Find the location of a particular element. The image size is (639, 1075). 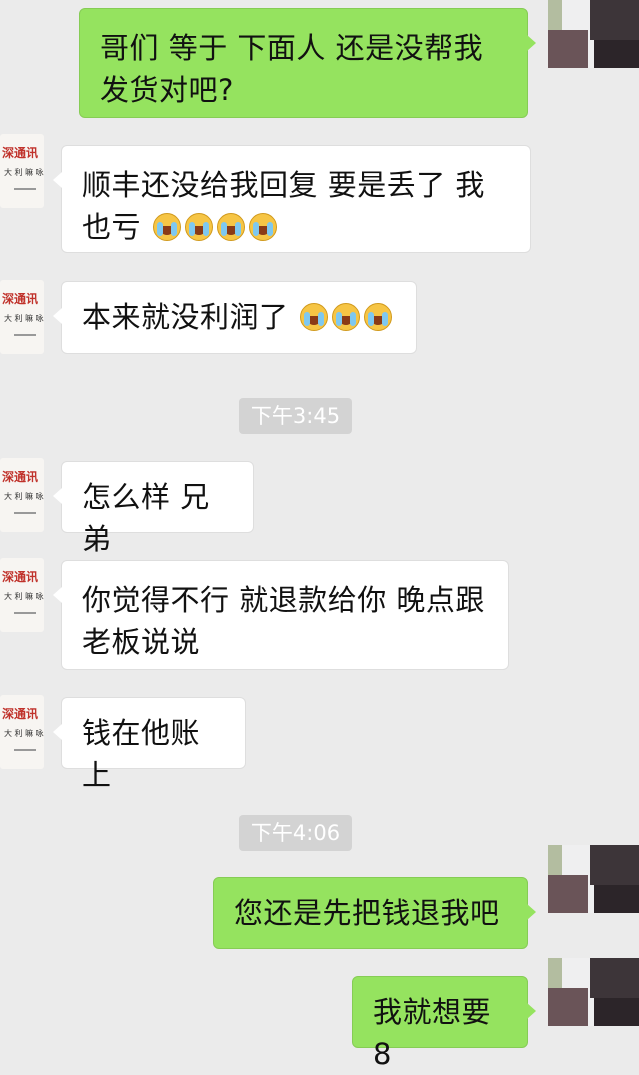

message-text: 钱在他账上 is located at coordinates (141, 754).